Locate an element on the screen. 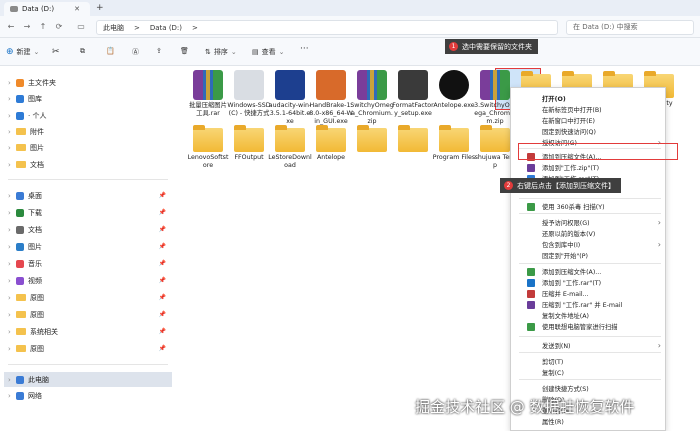  context-menu-item: 创建快捷方式(S) is located at coordinates (589, 388).